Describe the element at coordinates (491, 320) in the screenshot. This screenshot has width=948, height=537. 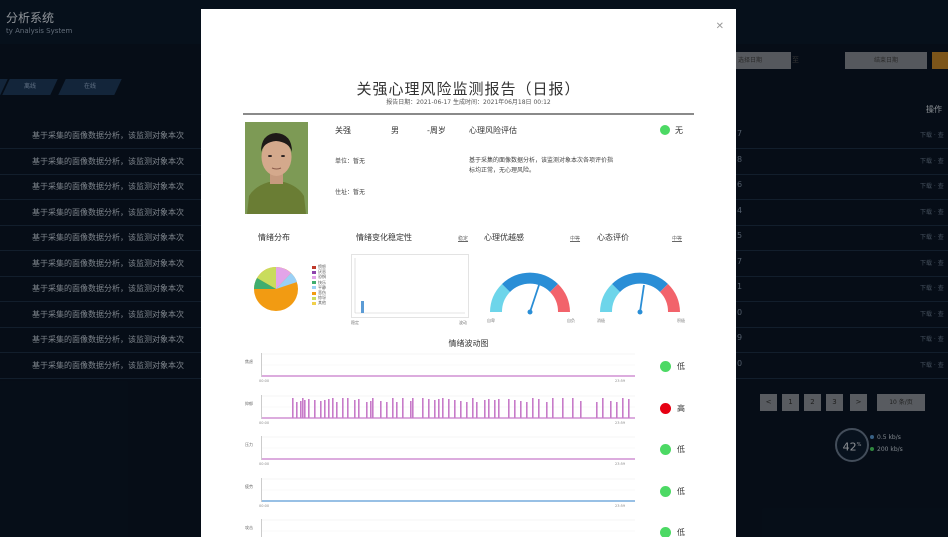
I see `gauge1-left-label: 自卑` at that location.